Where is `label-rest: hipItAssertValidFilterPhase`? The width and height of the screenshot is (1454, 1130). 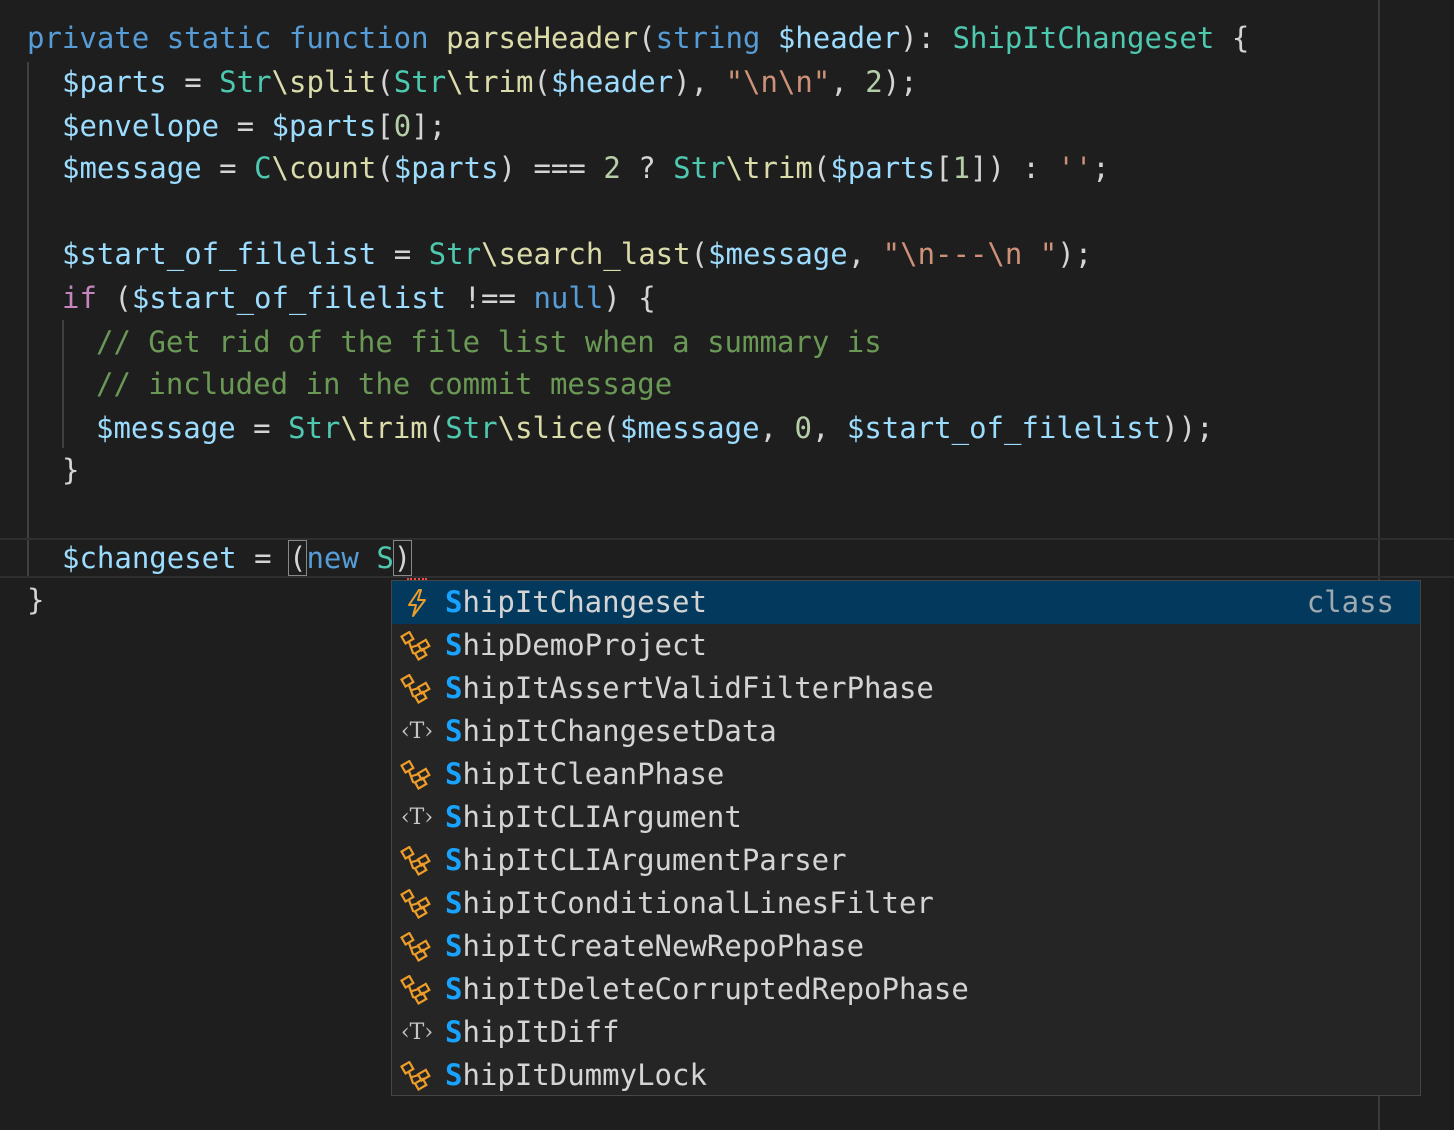 label-rest: hipItAssertValidFilterPhase is located at coordinates (698, 688).